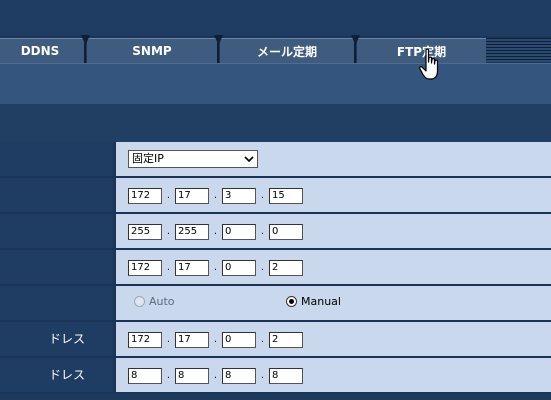  I want to click on primary-dns-field: 172 . 17 . 0 . 2, so click(215, 340).